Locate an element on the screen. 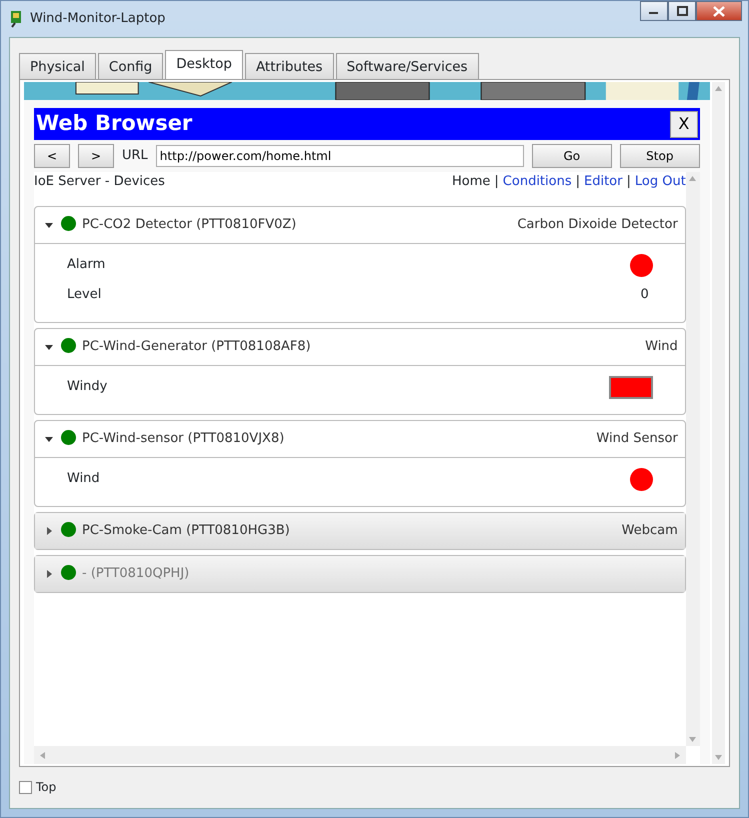 This screenshot has width=749, height=818. field-value: 0 is located at coordinates (644, 295).